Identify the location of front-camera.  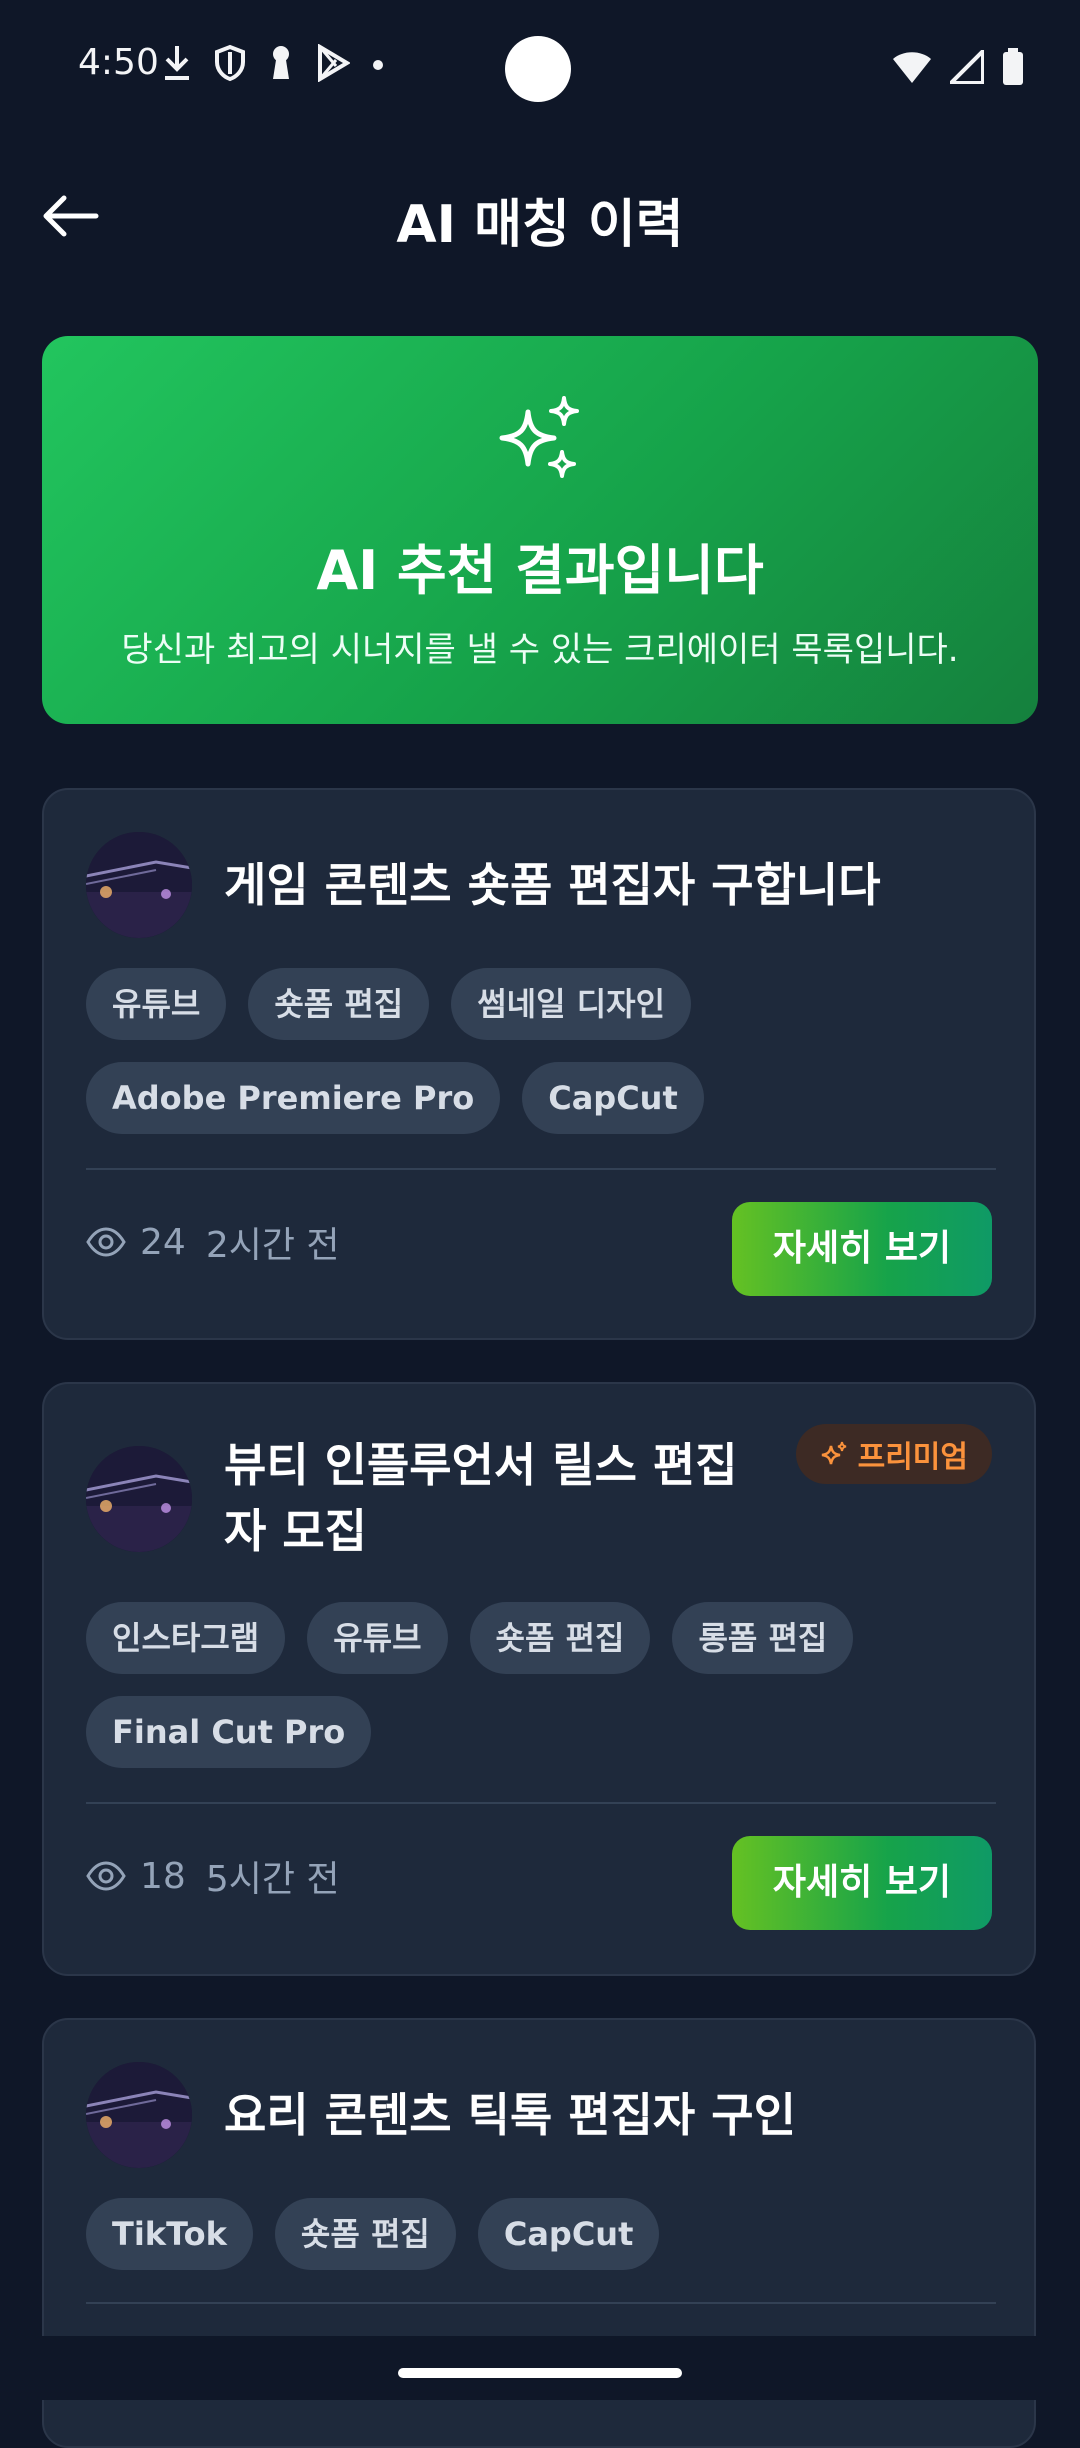
(538, 69).